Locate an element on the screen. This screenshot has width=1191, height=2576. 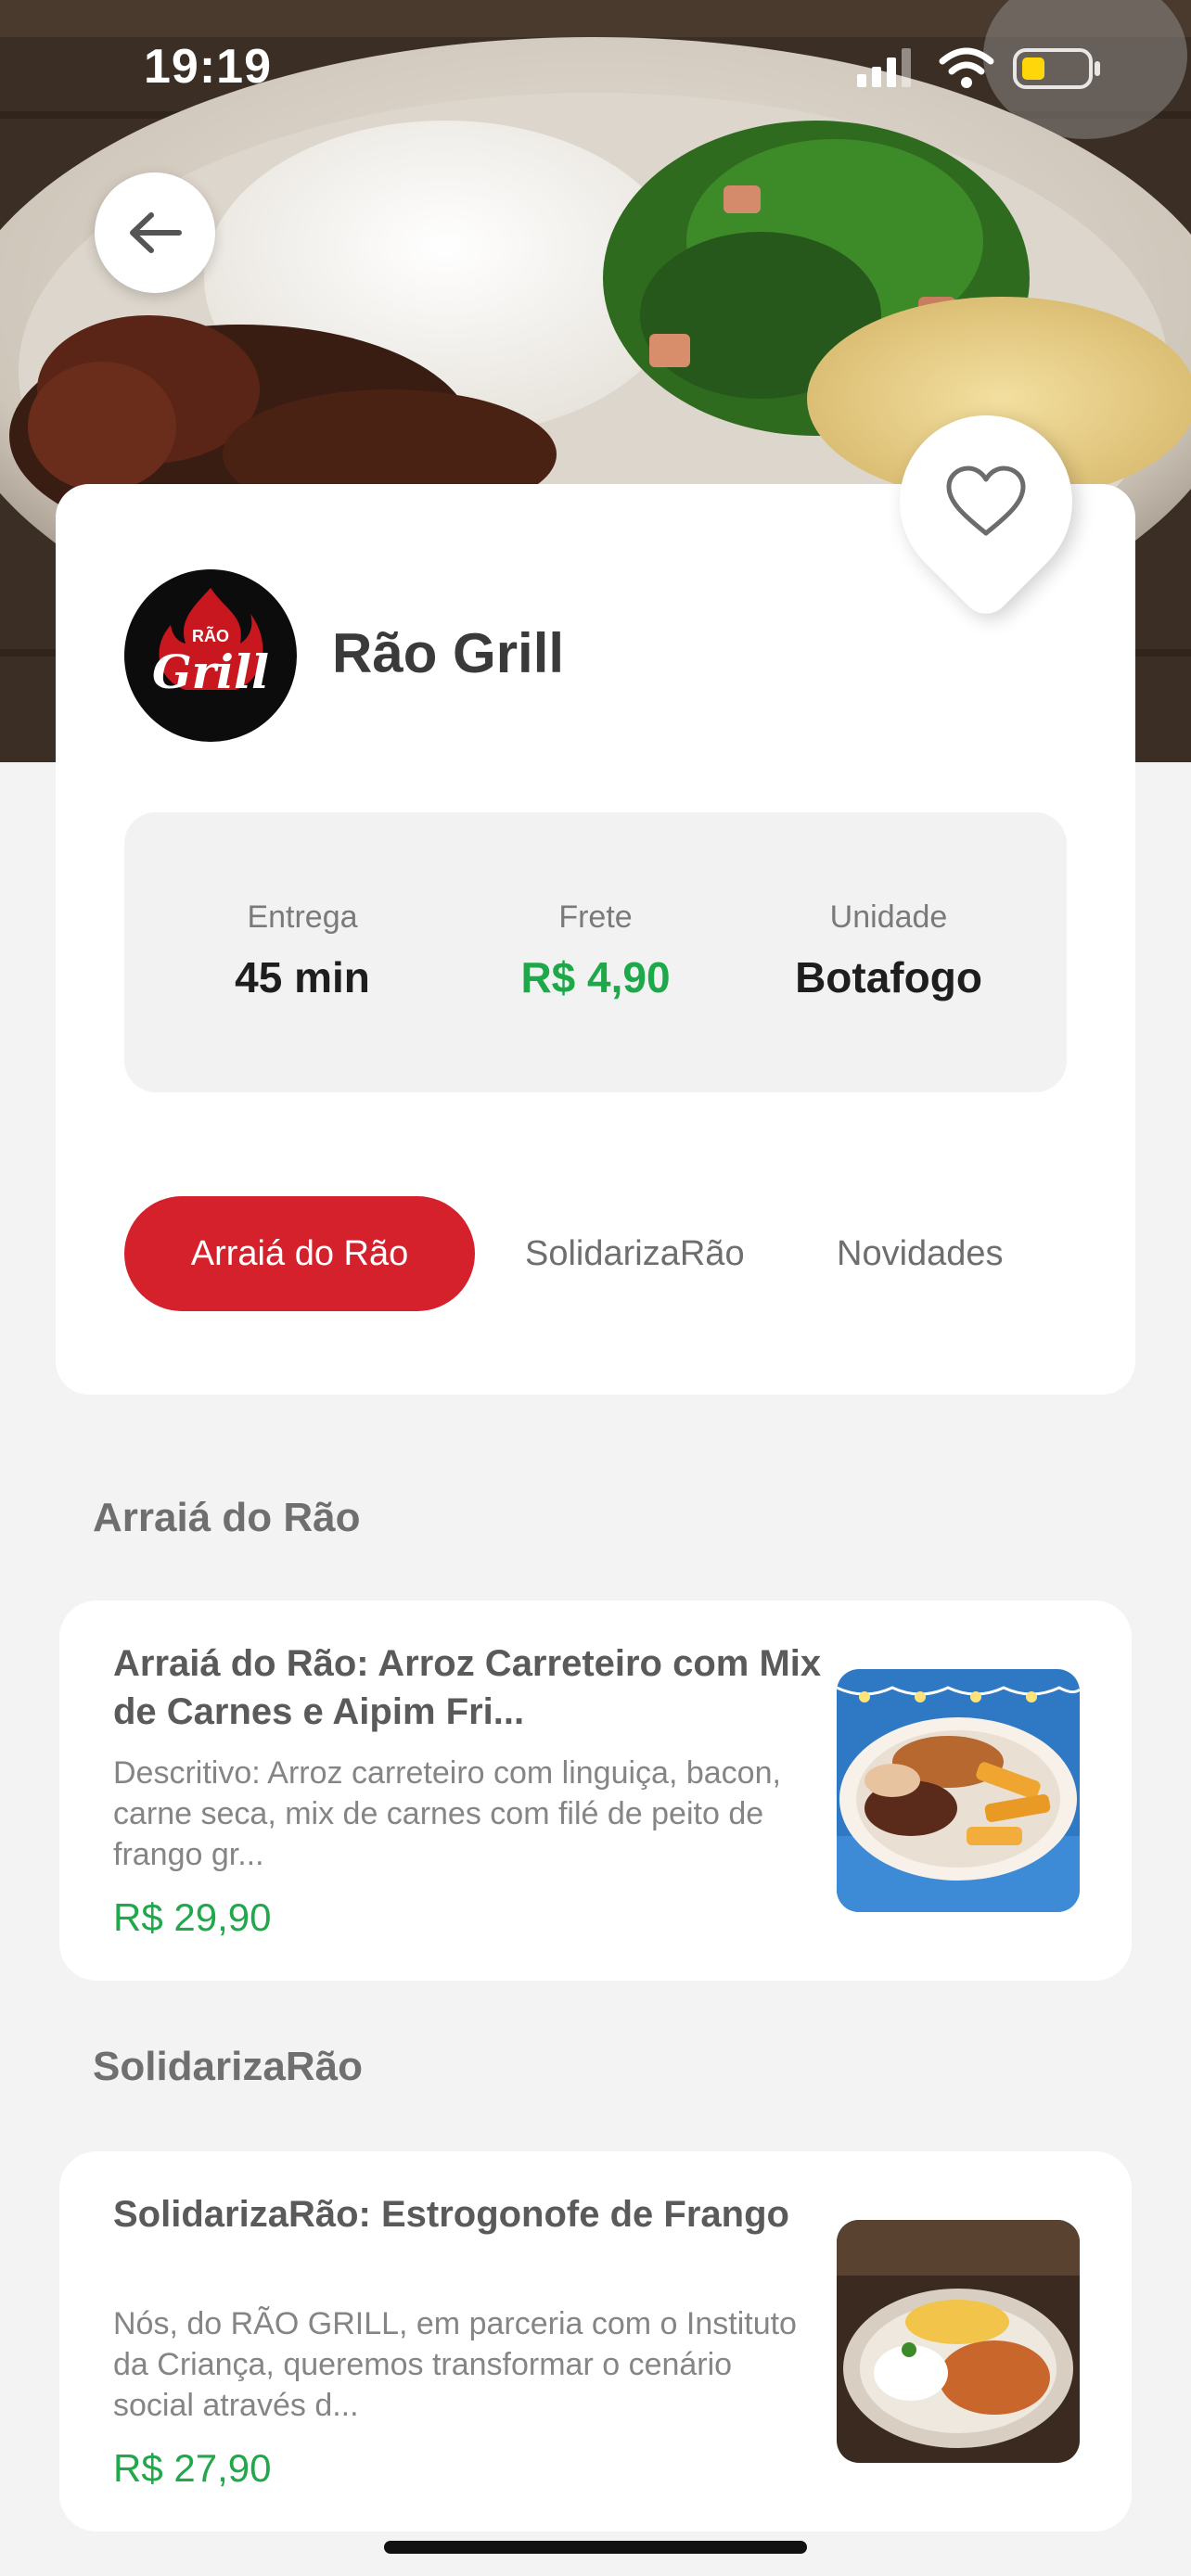
category-tabs: Arraiá do Rão SolidarizaRão Novidades is located at coordinates (595, 1253).